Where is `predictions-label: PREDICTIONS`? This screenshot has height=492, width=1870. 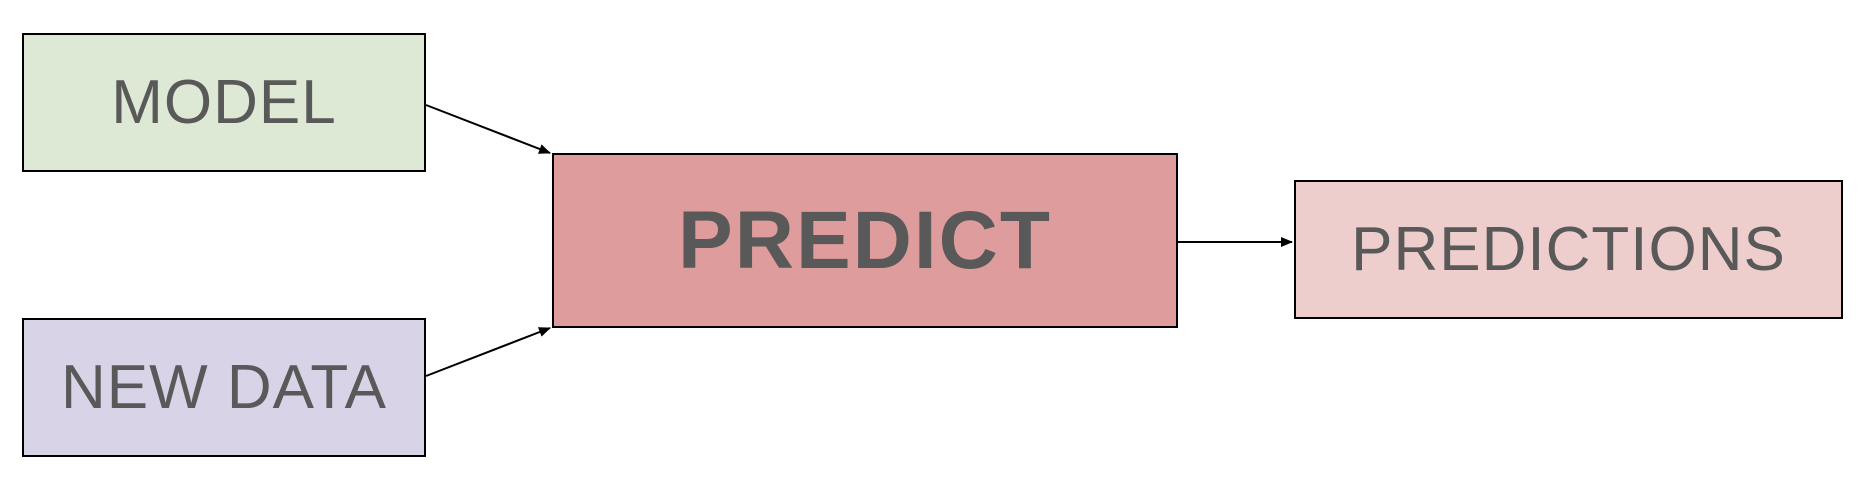
predictions-label: PREDICTIONS is located at coordinates (1568, 249).